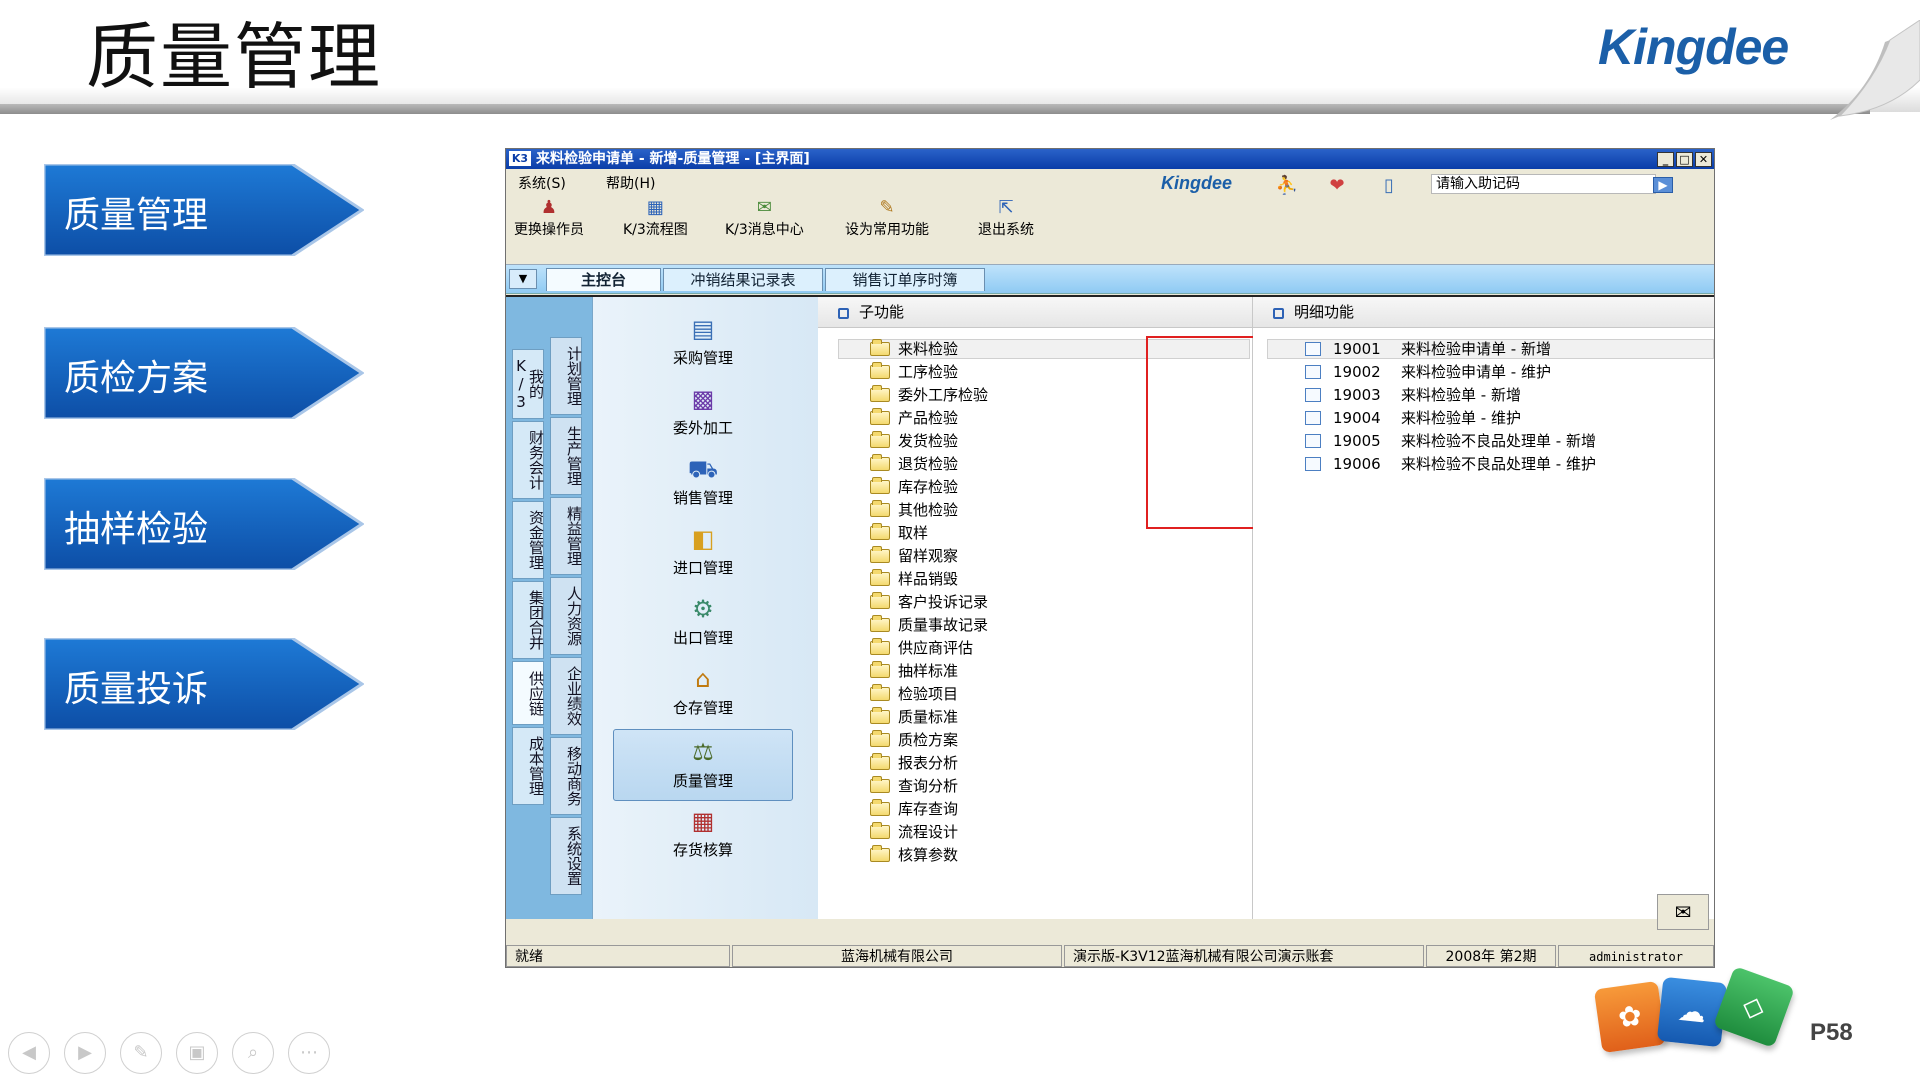 The image size is (1920, 1080). I want to click on sub-function-item: 质检方案, so click(914, 740).